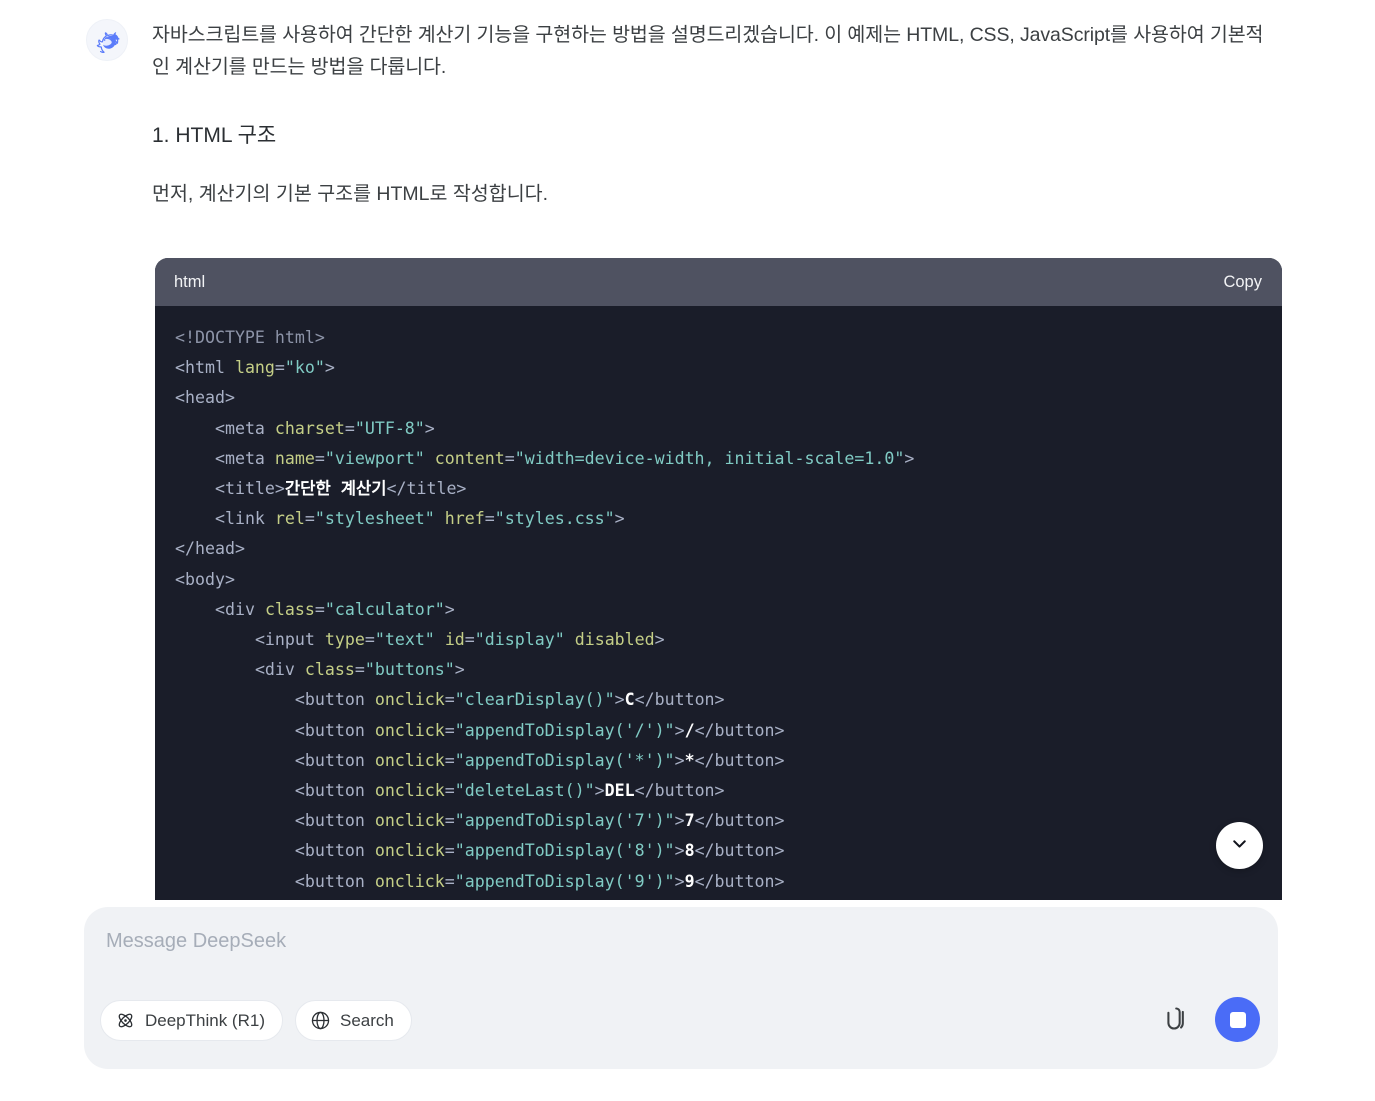 This screenshot has height=1101, width=1375. What do you see at coordinates (205, 1020) in the screenshot?
I see `deepthink-label: DeepThink (R1)` at bounding box center [205, 1020].